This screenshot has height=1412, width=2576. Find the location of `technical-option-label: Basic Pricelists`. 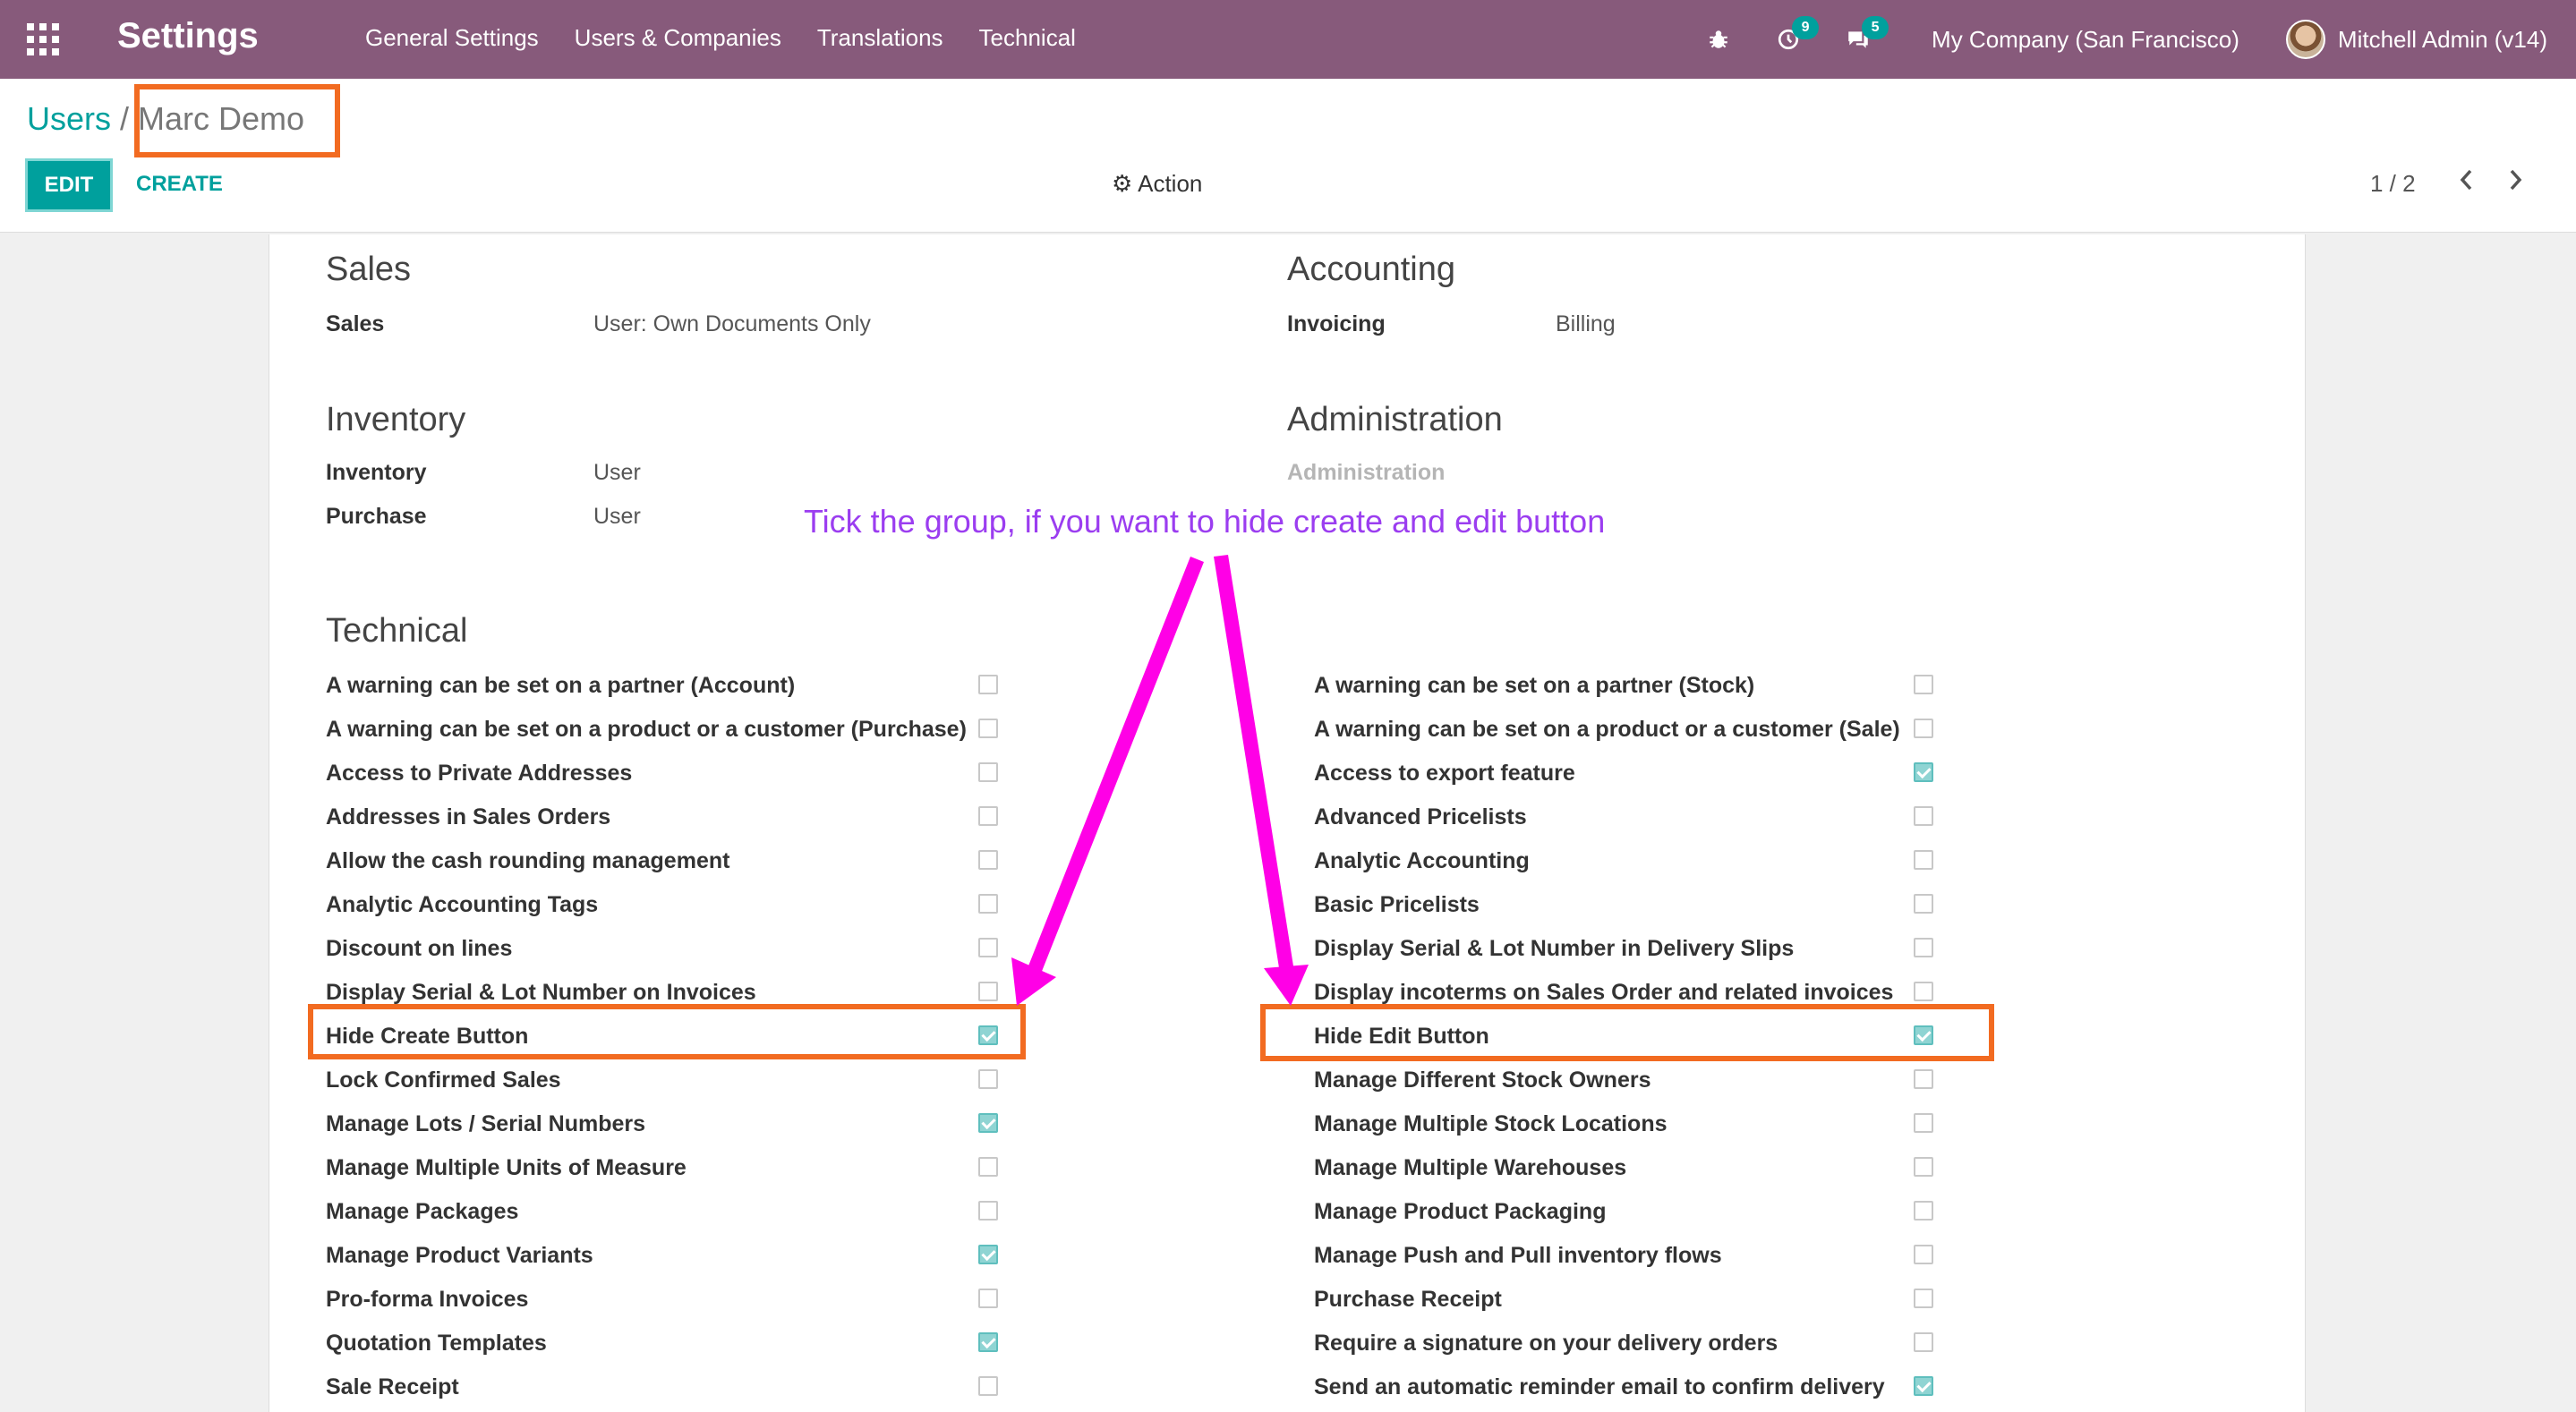

technical-option-label: Basic Pricelists is located at coordinates (1397, 904).